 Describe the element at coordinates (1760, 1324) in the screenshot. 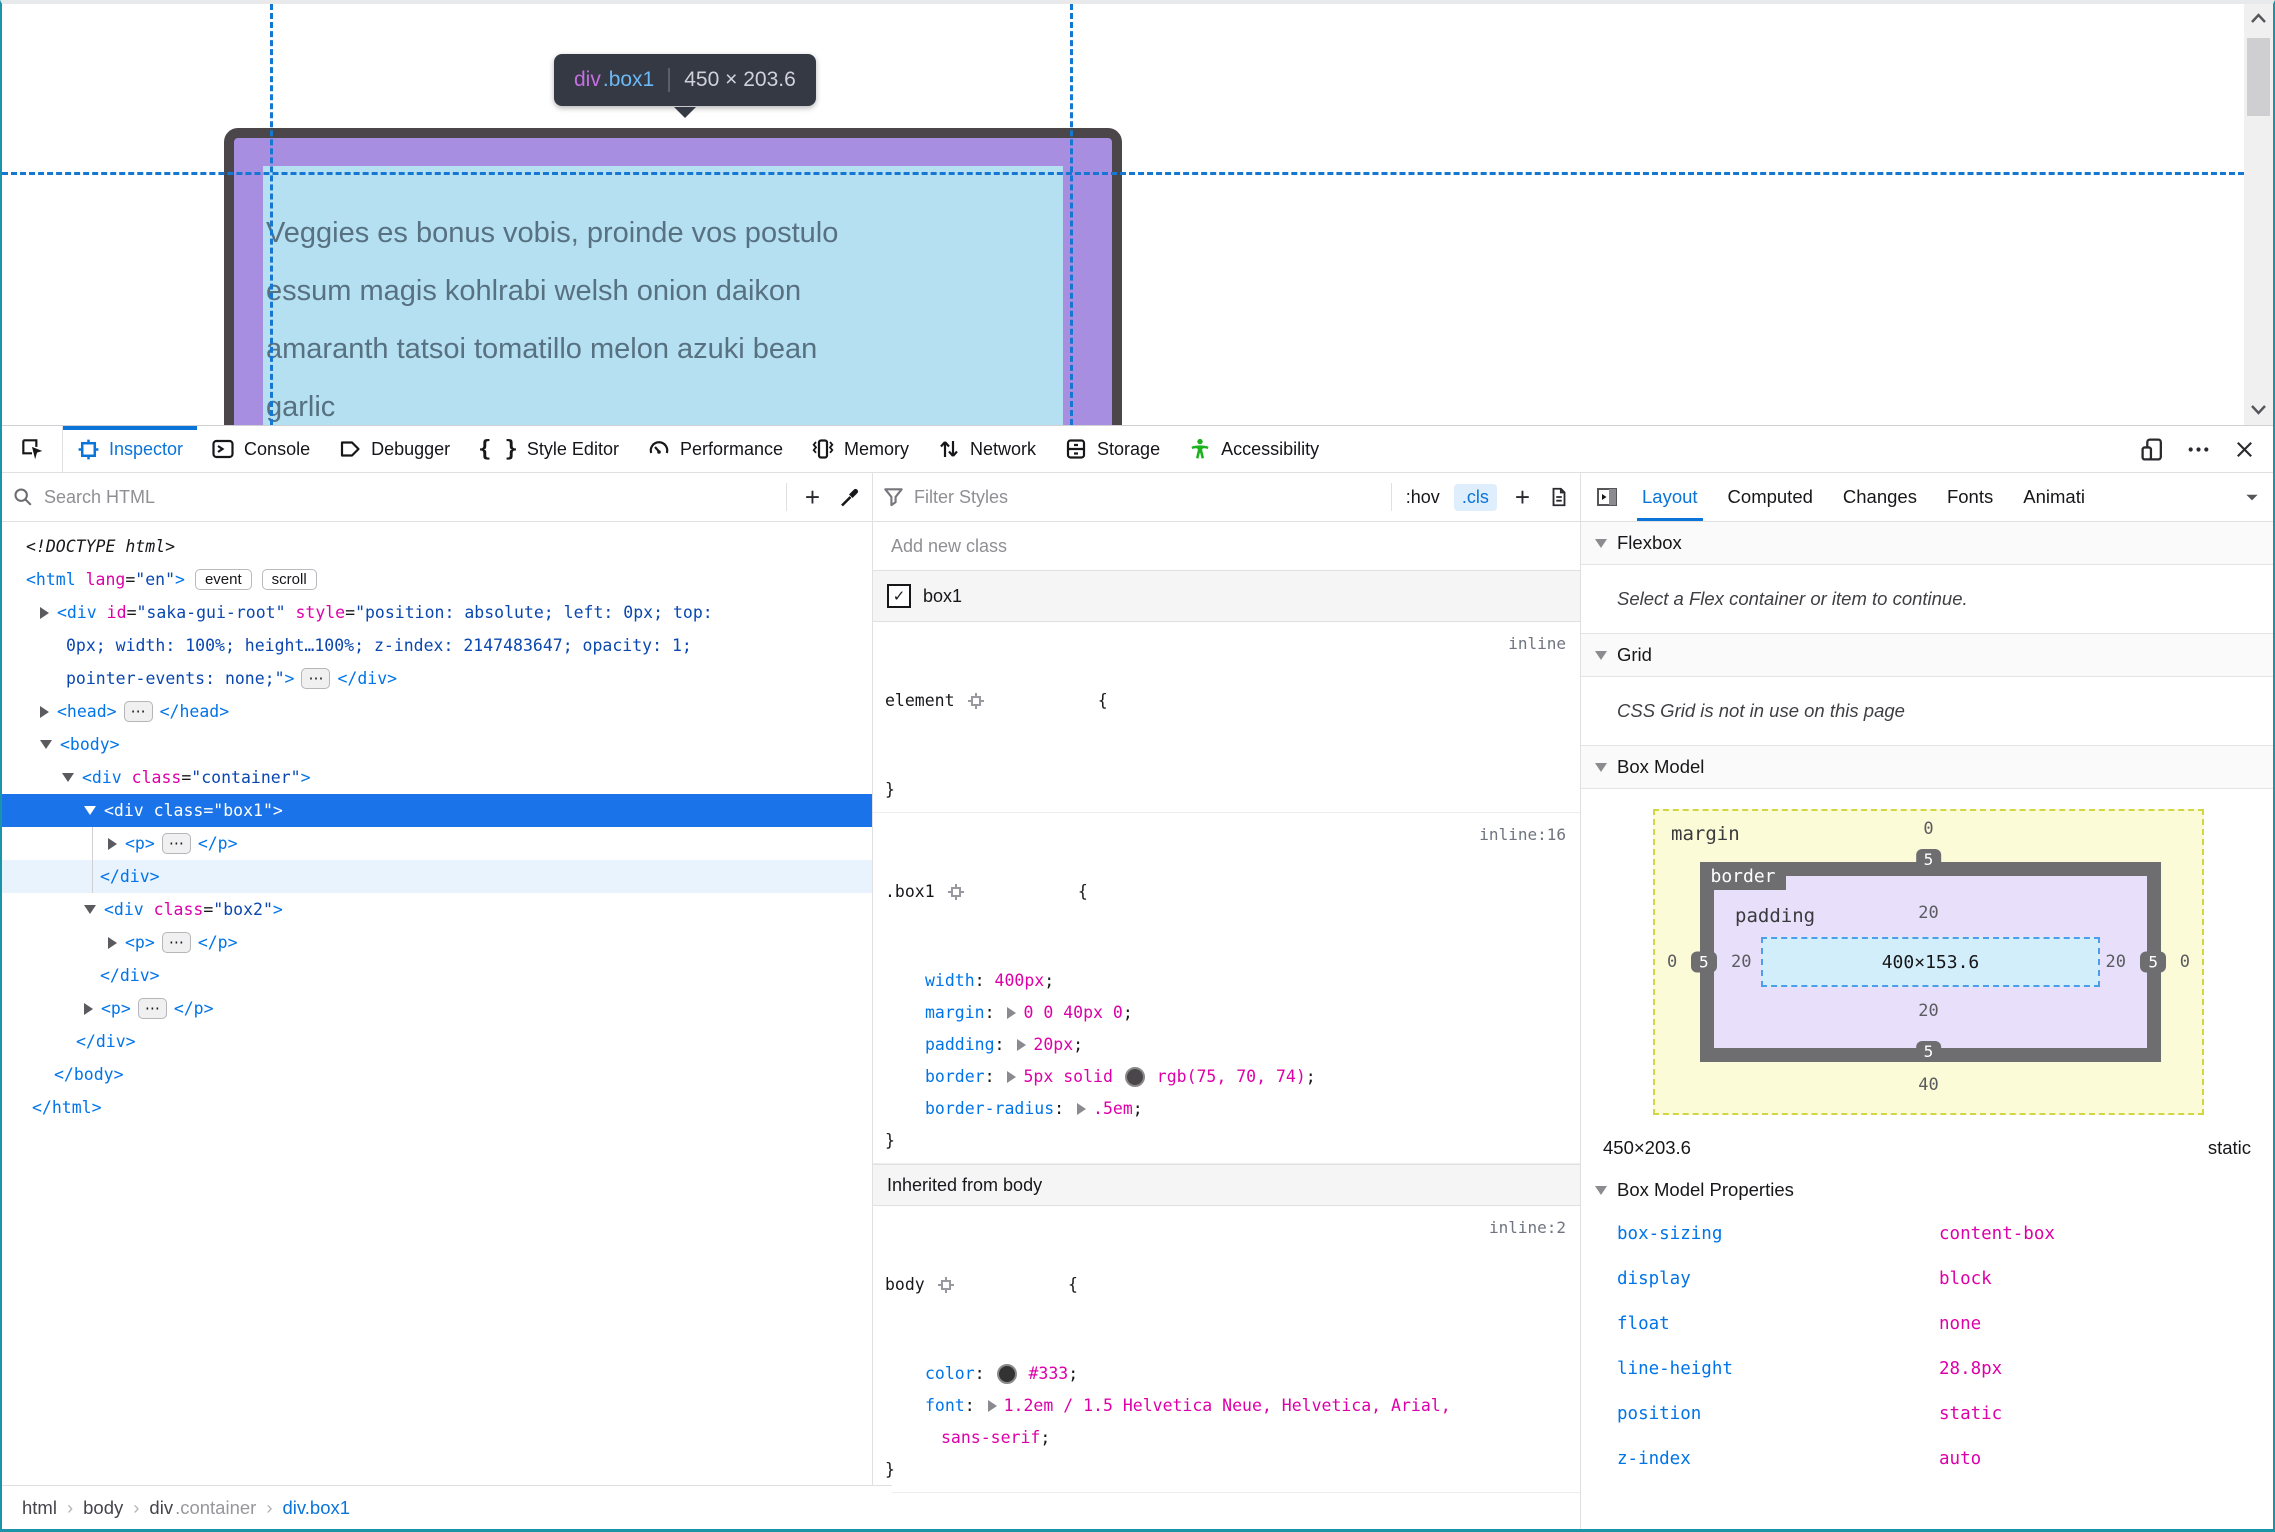

I see `property-name: float` at that location.